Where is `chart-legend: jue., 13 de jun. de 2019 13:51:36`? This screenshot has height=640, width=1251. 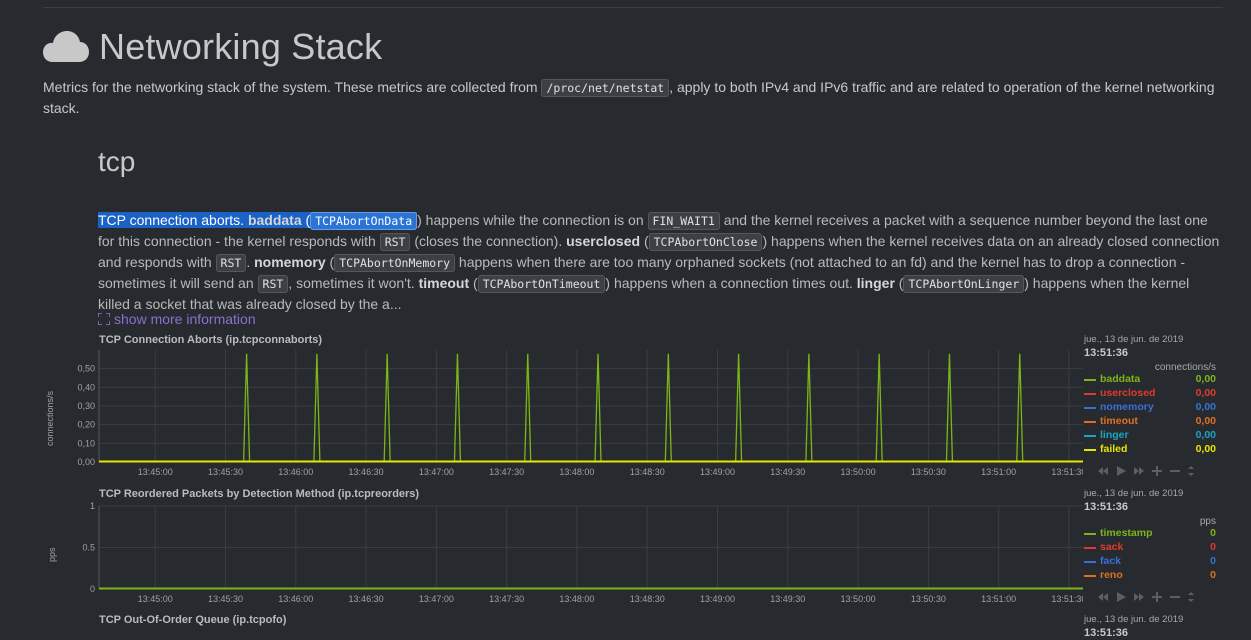 chart-legend: jue., 13 de jun. de 2019 13:51:36 is located at coordinates (1150, 626).